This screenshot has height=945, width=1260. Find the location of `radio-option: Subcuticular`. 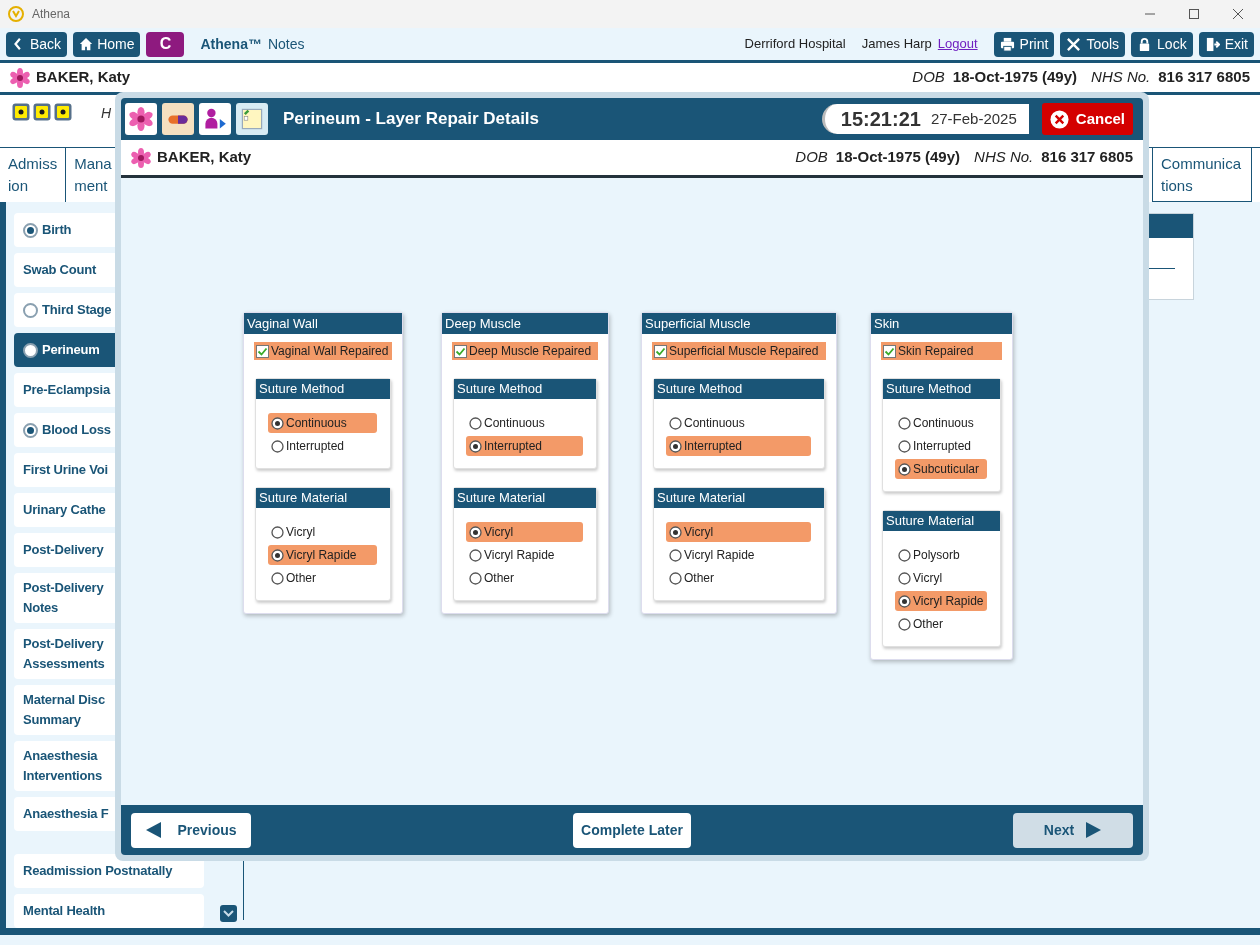

radio-option: Subcuticular is located at coordinates (941, 469).